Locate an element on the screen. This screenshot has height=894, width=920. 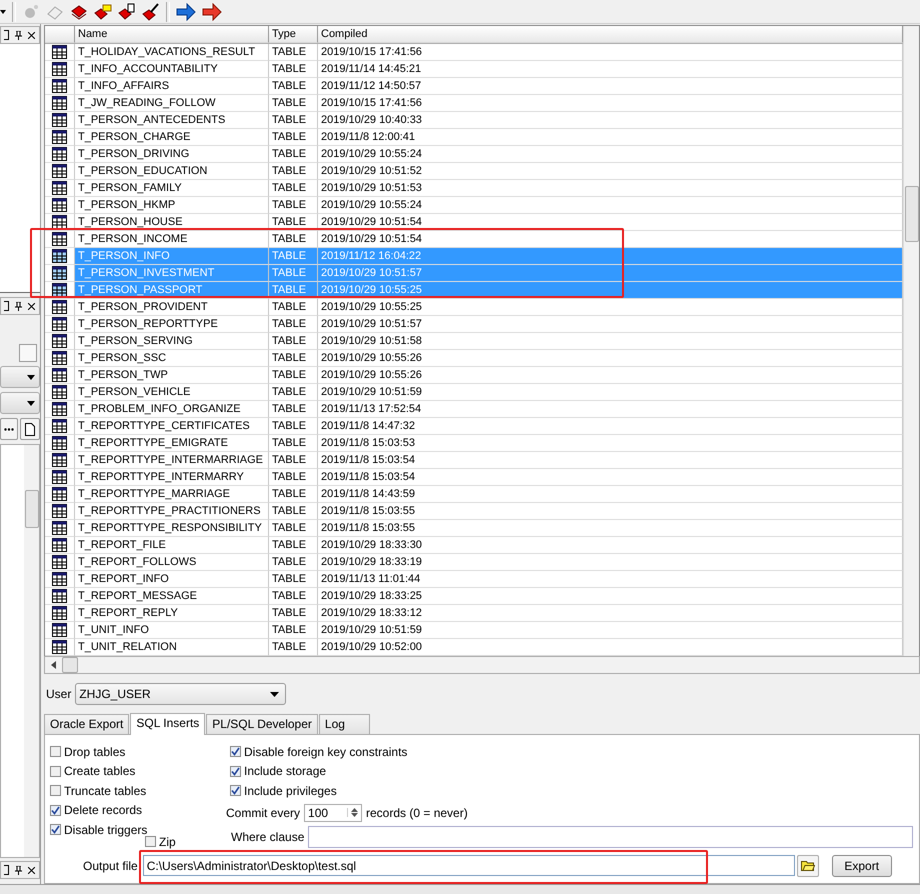
table-cell: 2019/11/13 11:01:44 is located at coordinates (610, 579).